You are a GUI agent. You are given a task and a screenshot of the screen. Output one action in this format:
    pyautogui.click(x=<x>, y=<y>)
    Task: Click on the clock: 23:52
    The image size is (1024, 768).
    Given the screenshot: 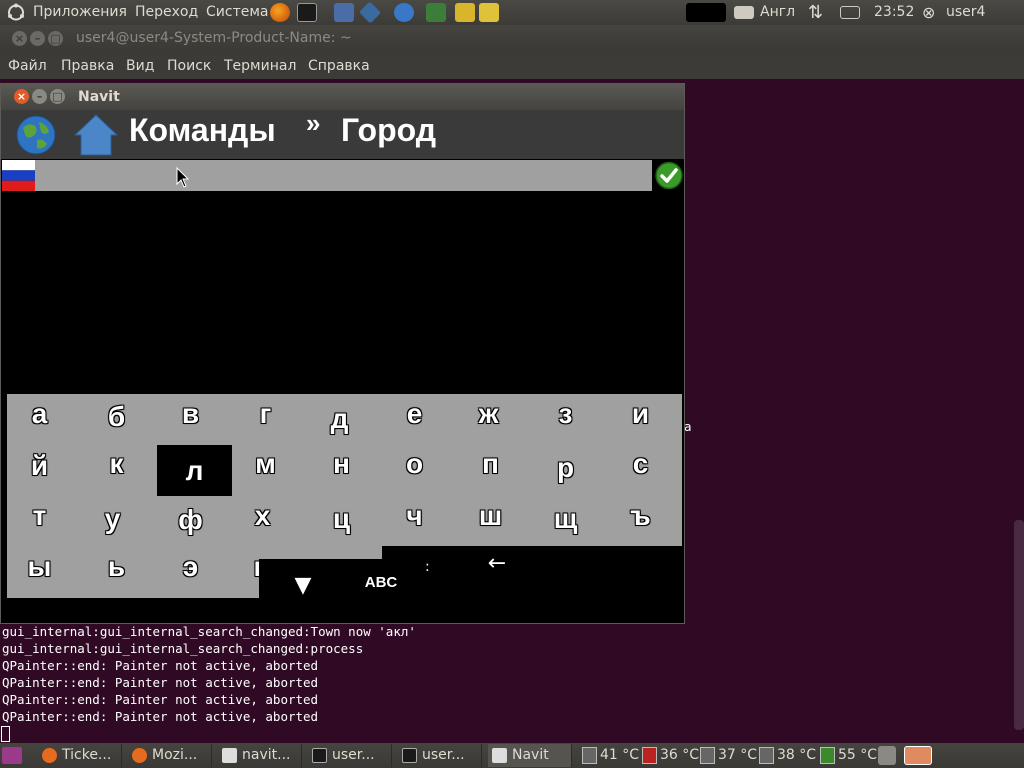 What is the action you would take?
    pyautogui.click(x=894, y=12)
    